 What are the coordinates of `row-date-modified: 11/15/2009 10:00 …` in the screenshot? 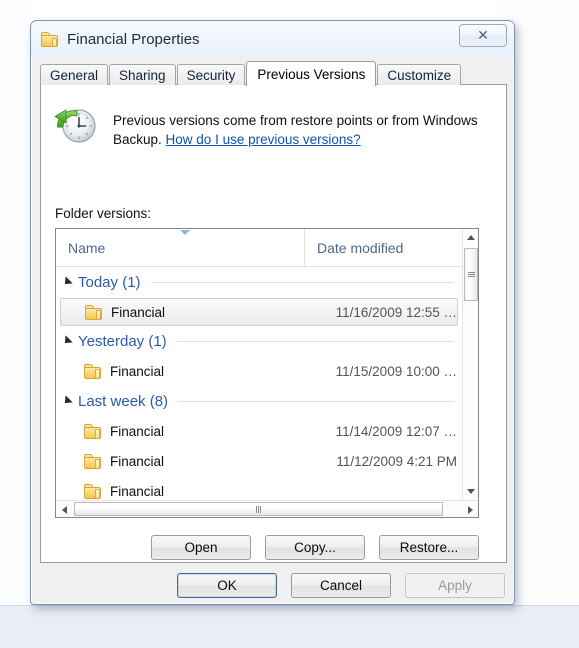 It's located at (396, 371).